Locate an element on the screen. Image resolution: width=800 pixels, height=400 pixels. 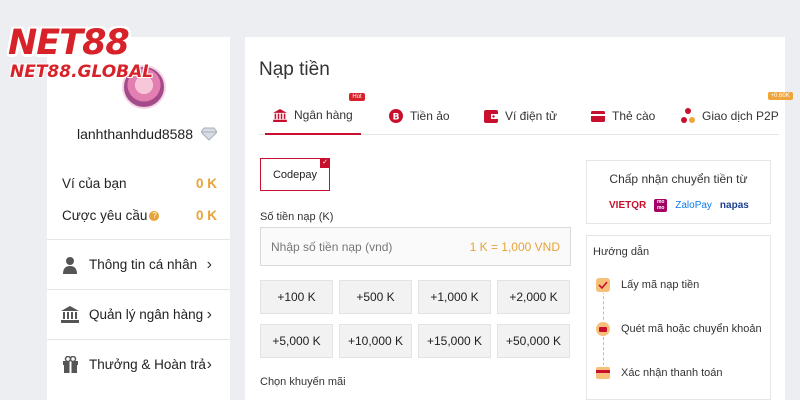
tab-crypto: B Tiền ảo is located at coordinates (419, 116).